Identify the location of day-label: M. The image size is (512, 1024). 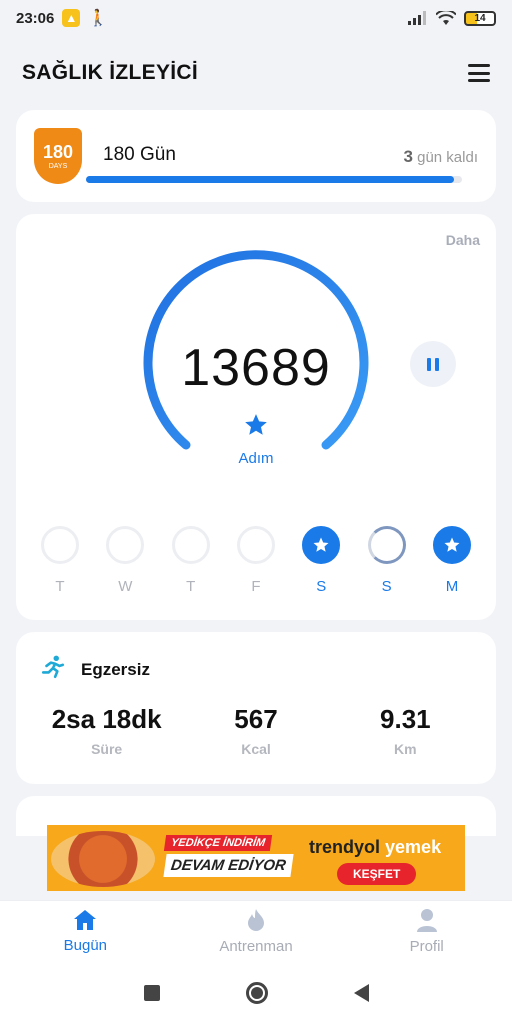
(452, 586).